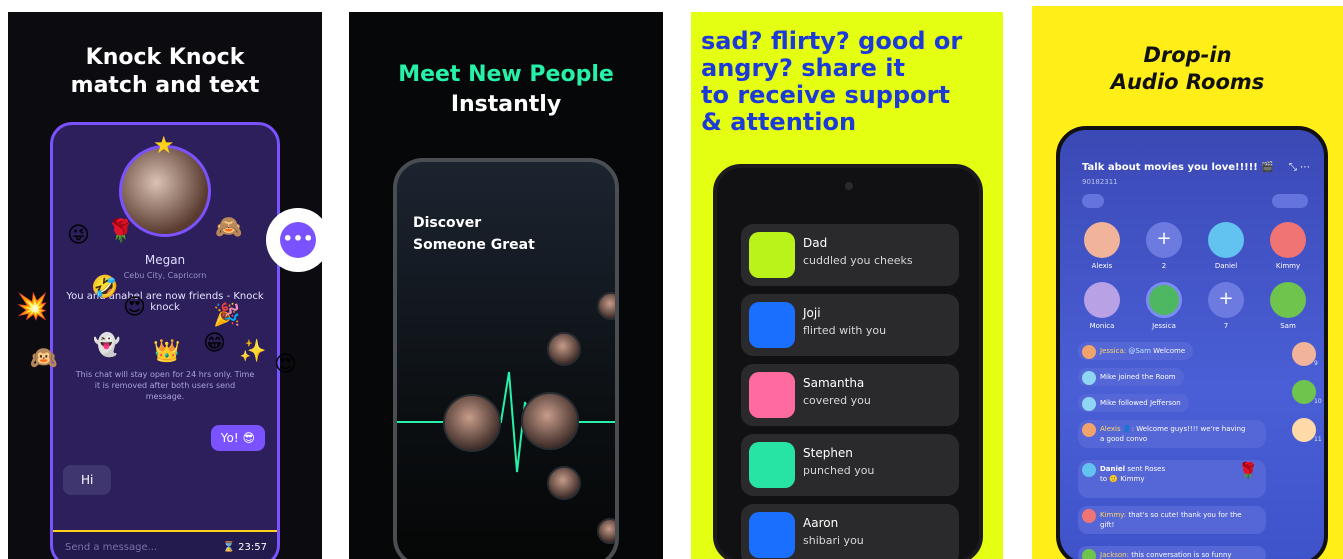  What do you see at coordinates (506, 90) in the screenshot?
I see `headline: Meet New People Instantly` at bounding box center [506, 90].